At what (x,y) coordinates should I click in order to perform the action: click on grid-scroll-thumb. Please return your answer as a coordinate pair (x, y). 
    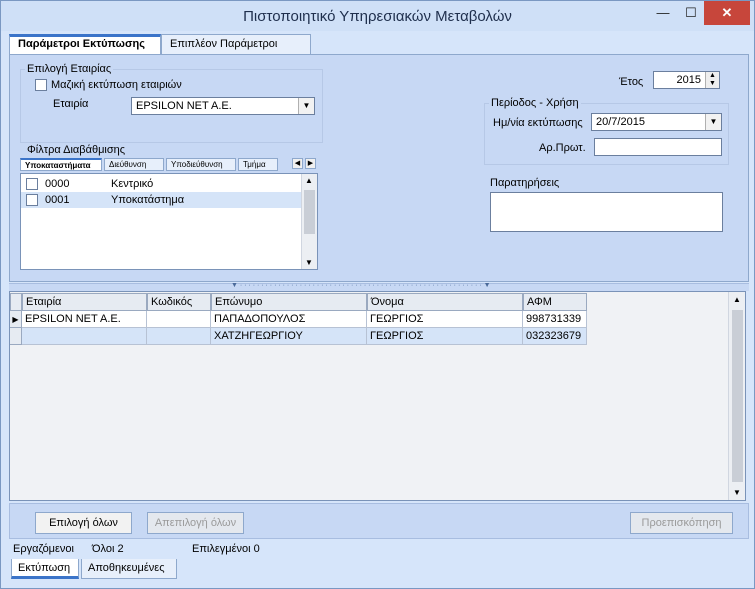
    Looking at the image, I should click on (737, 396).